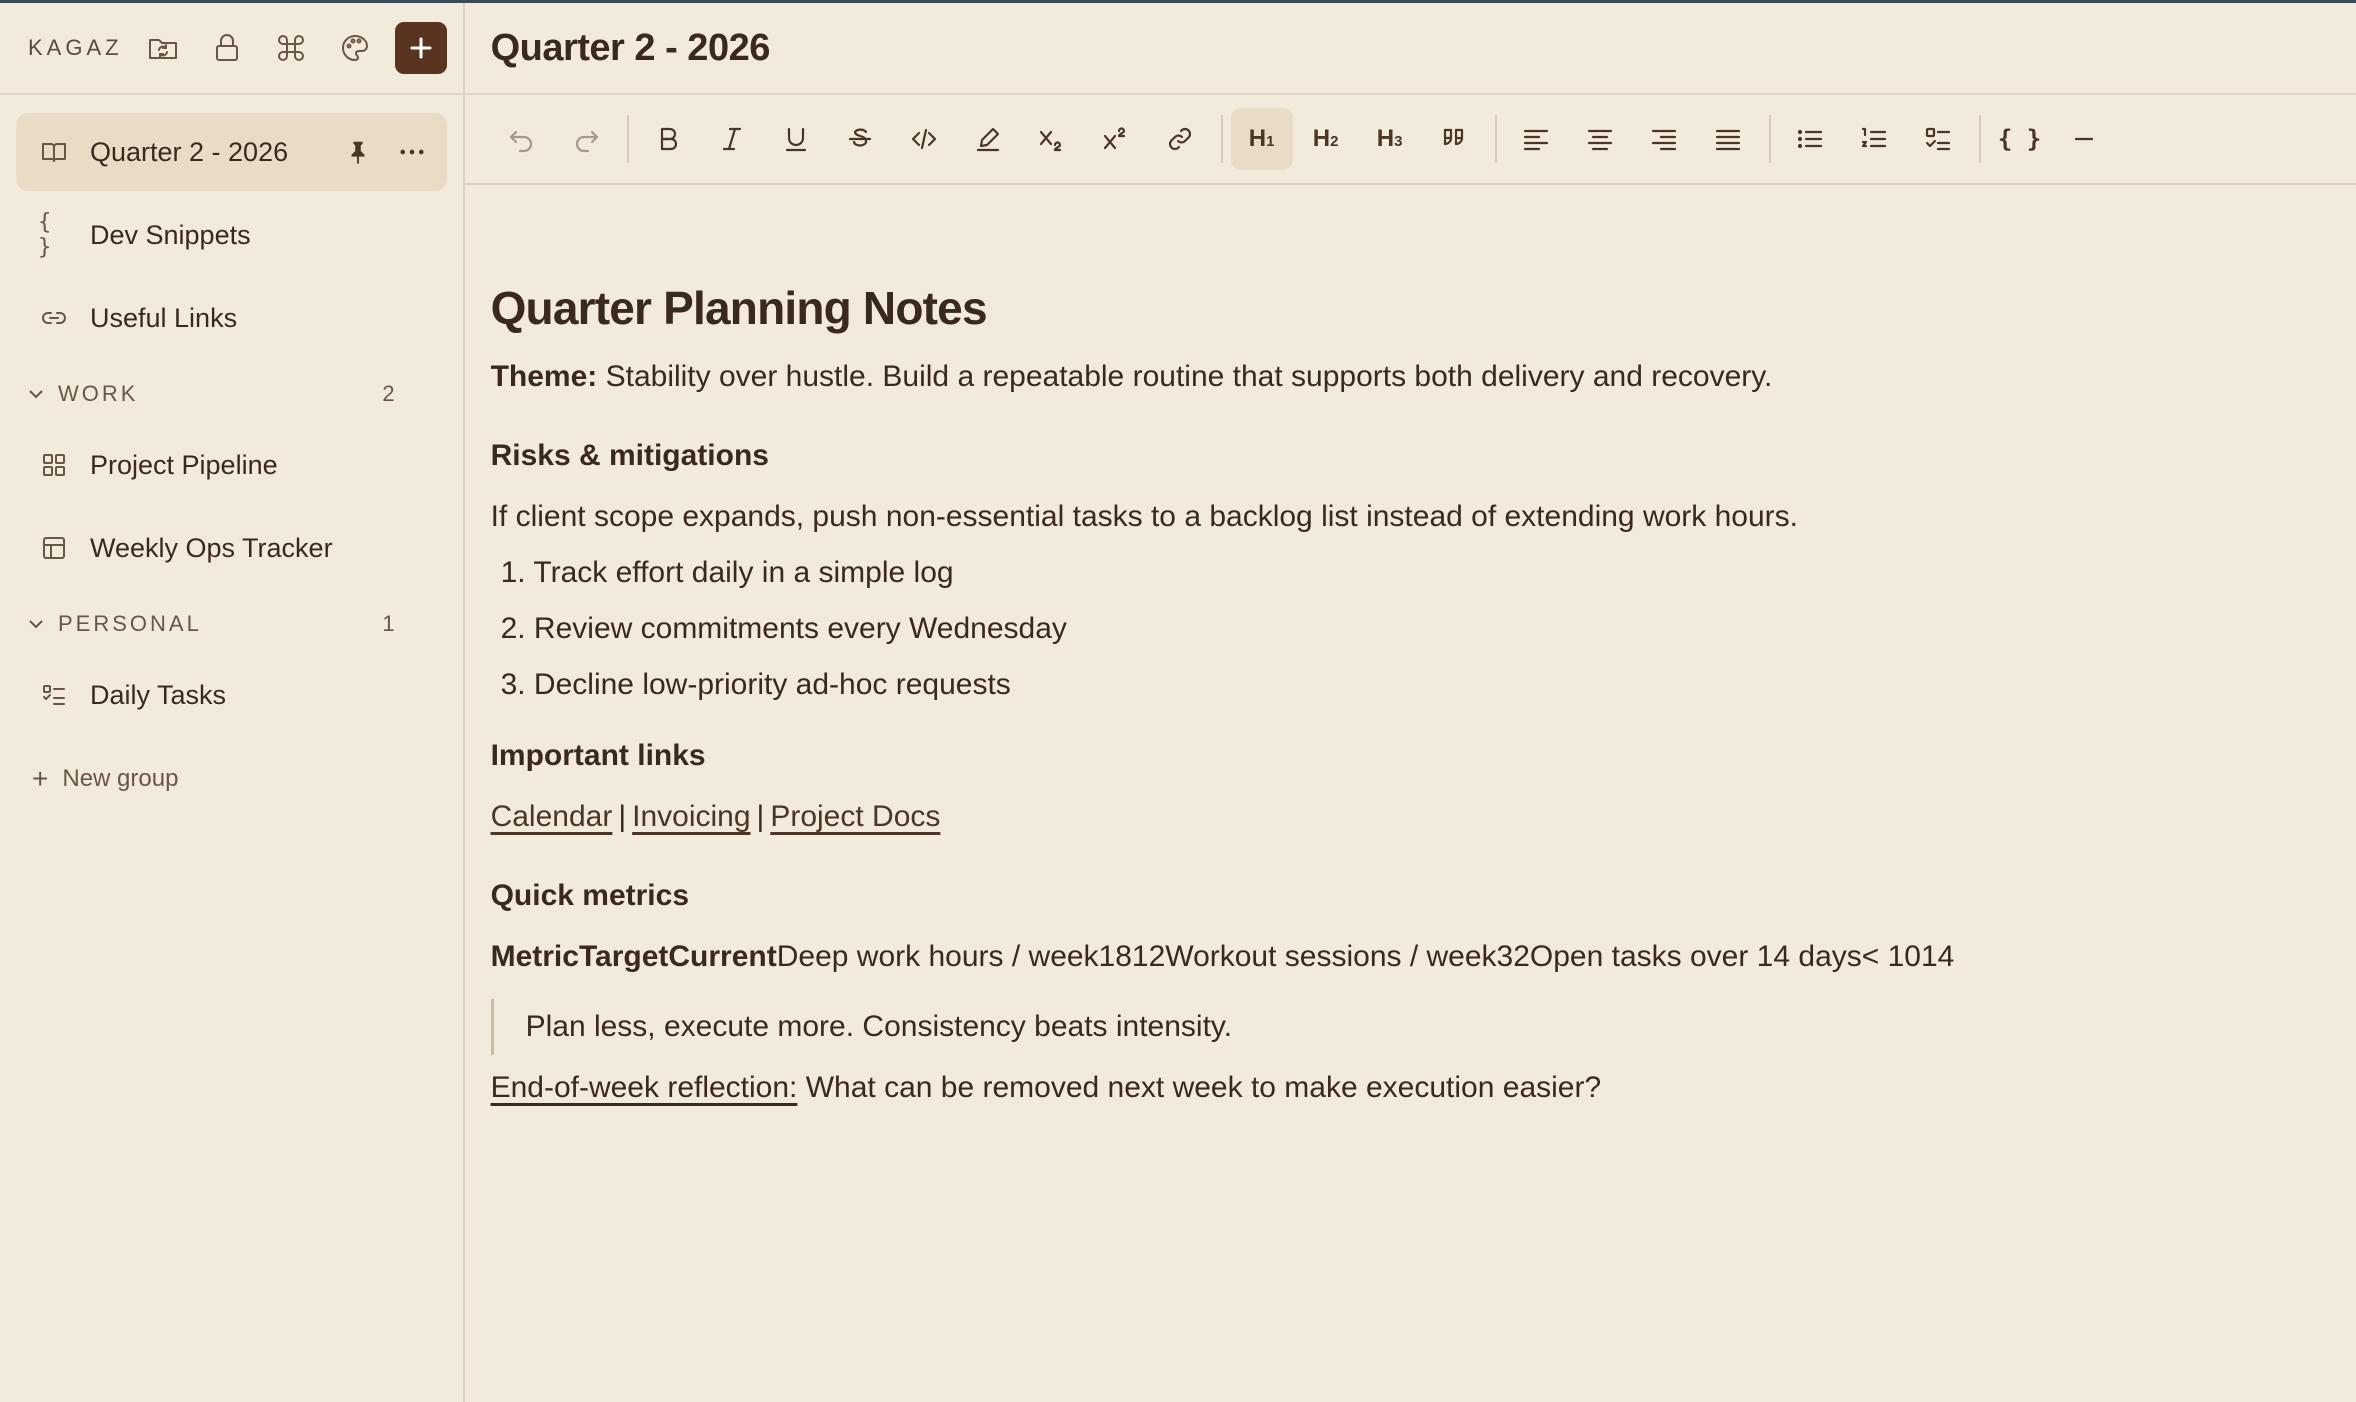  Describe the element at coordinates (631, 48) in the screenshot. I see `document-title: Quarter 2 - 2026` at that location.